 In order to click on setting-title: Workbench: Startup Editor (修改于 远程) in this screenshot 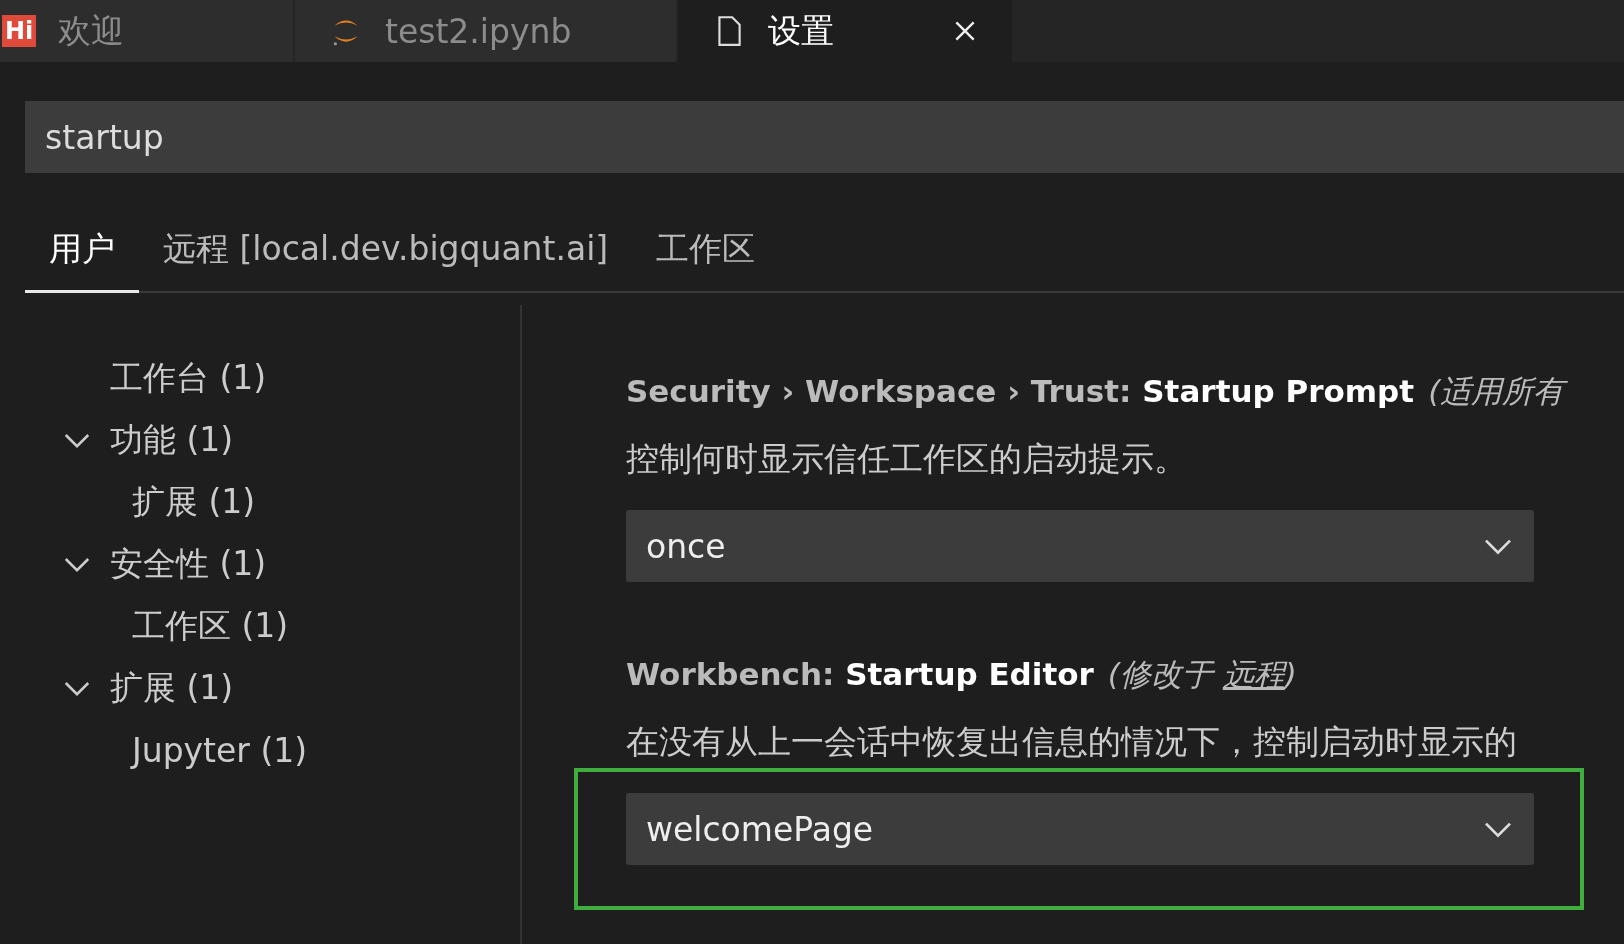, I will do `click(962, 674)`.